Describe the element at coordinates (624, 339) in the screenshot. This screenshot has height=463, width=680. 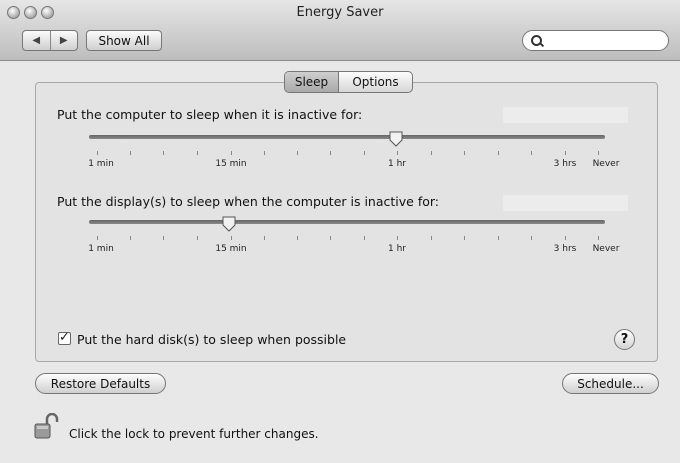
I see `help-button: ?` at that location.